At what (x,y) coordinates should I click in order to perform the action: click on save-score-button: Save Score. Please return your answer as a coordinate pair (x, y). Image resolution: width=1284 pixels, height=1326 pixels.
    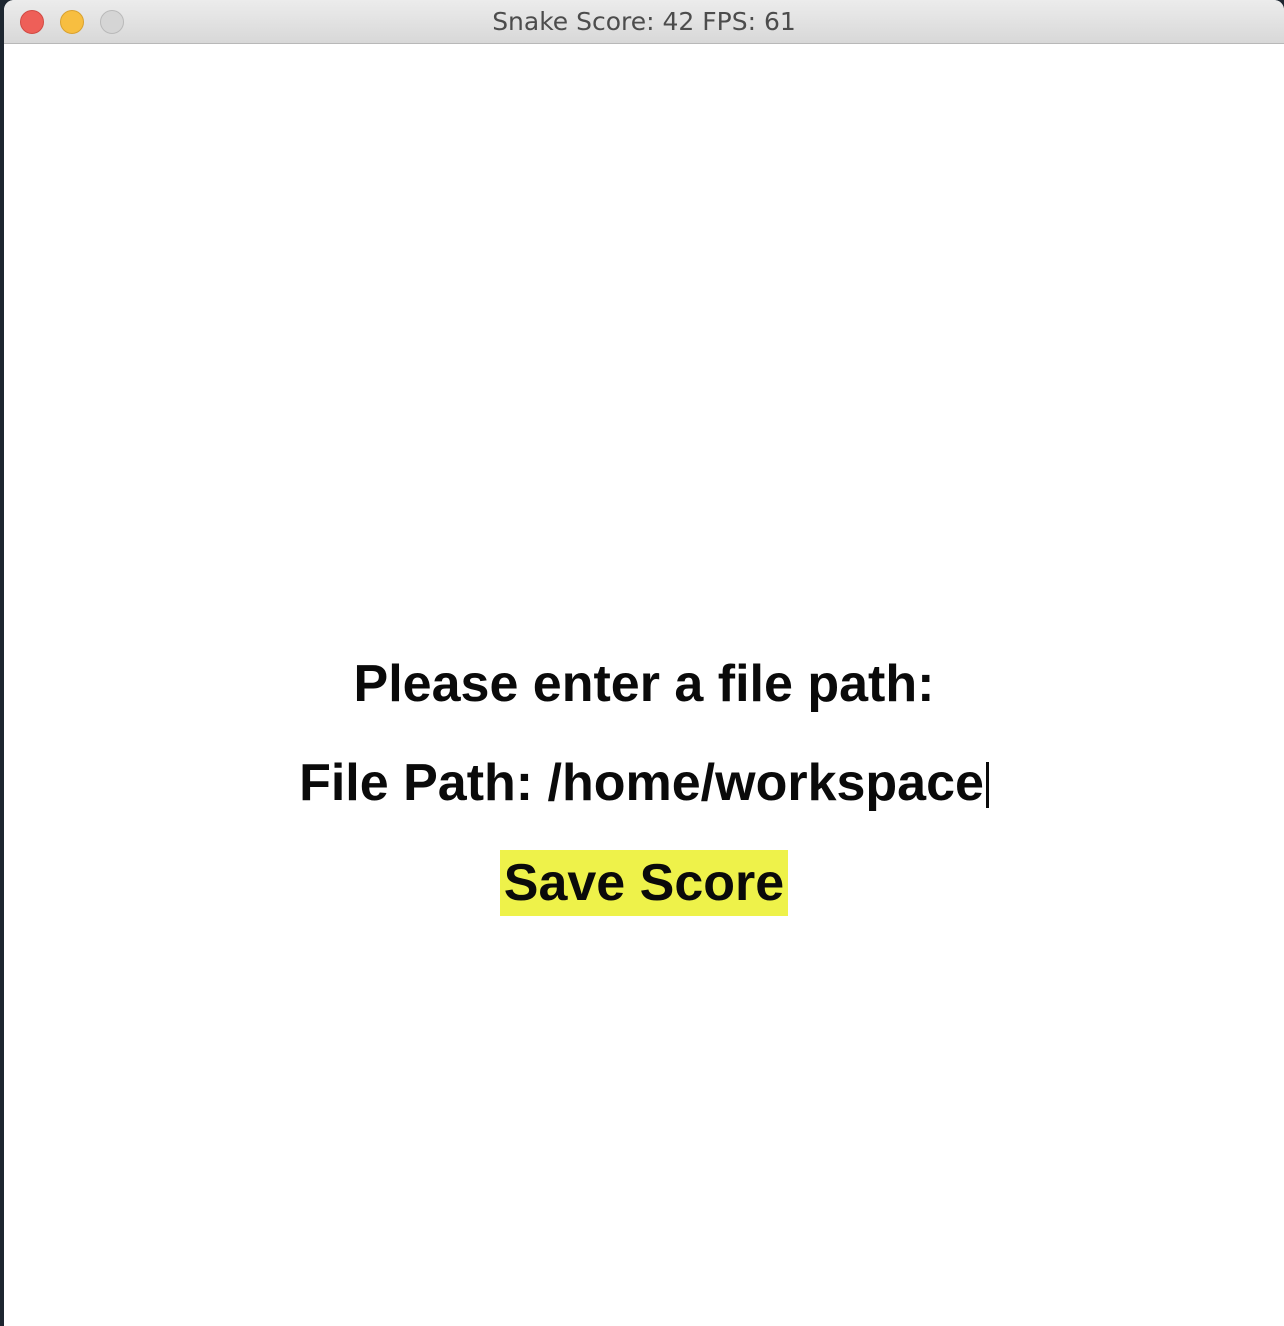
    Looking at the image, I should click on (644, 883).